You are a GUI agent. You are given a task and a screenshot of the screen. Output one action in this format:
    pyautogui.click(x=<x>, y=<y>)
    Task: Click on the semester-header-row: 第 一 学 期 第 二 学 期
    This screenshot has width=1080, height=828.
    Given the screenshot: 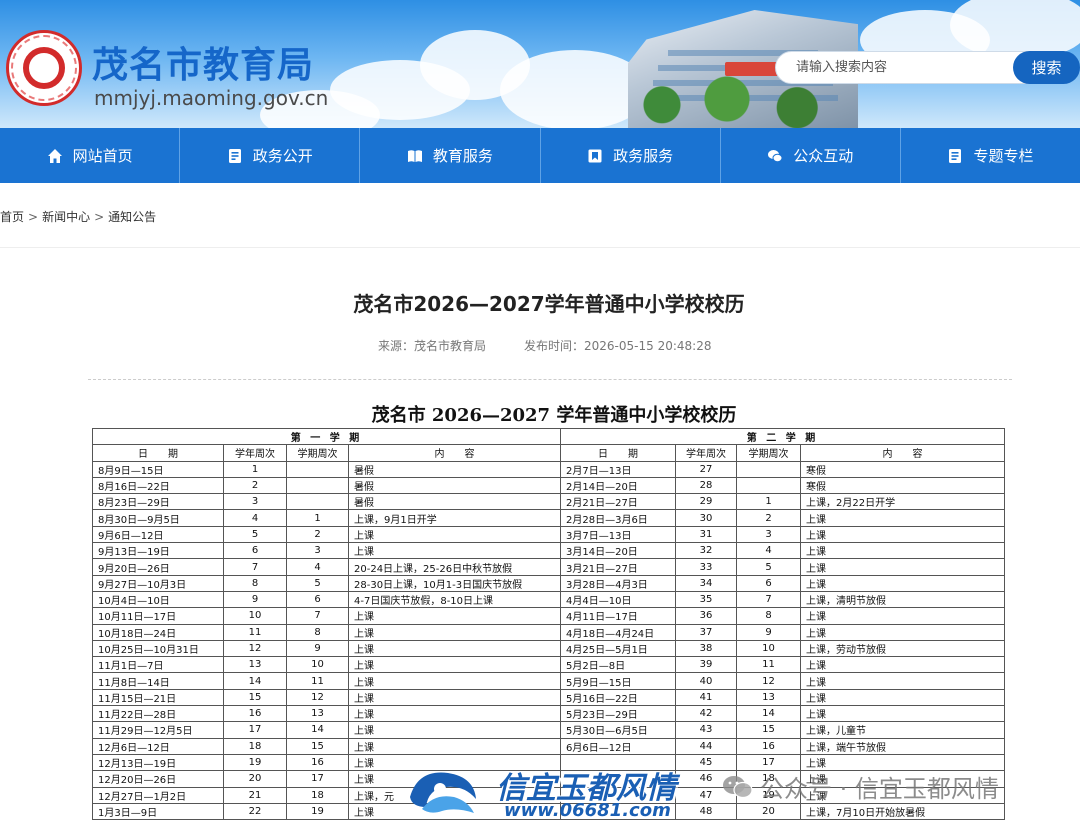 What is the action you would take?
    pyautogui.click(x=548, y=436)
    